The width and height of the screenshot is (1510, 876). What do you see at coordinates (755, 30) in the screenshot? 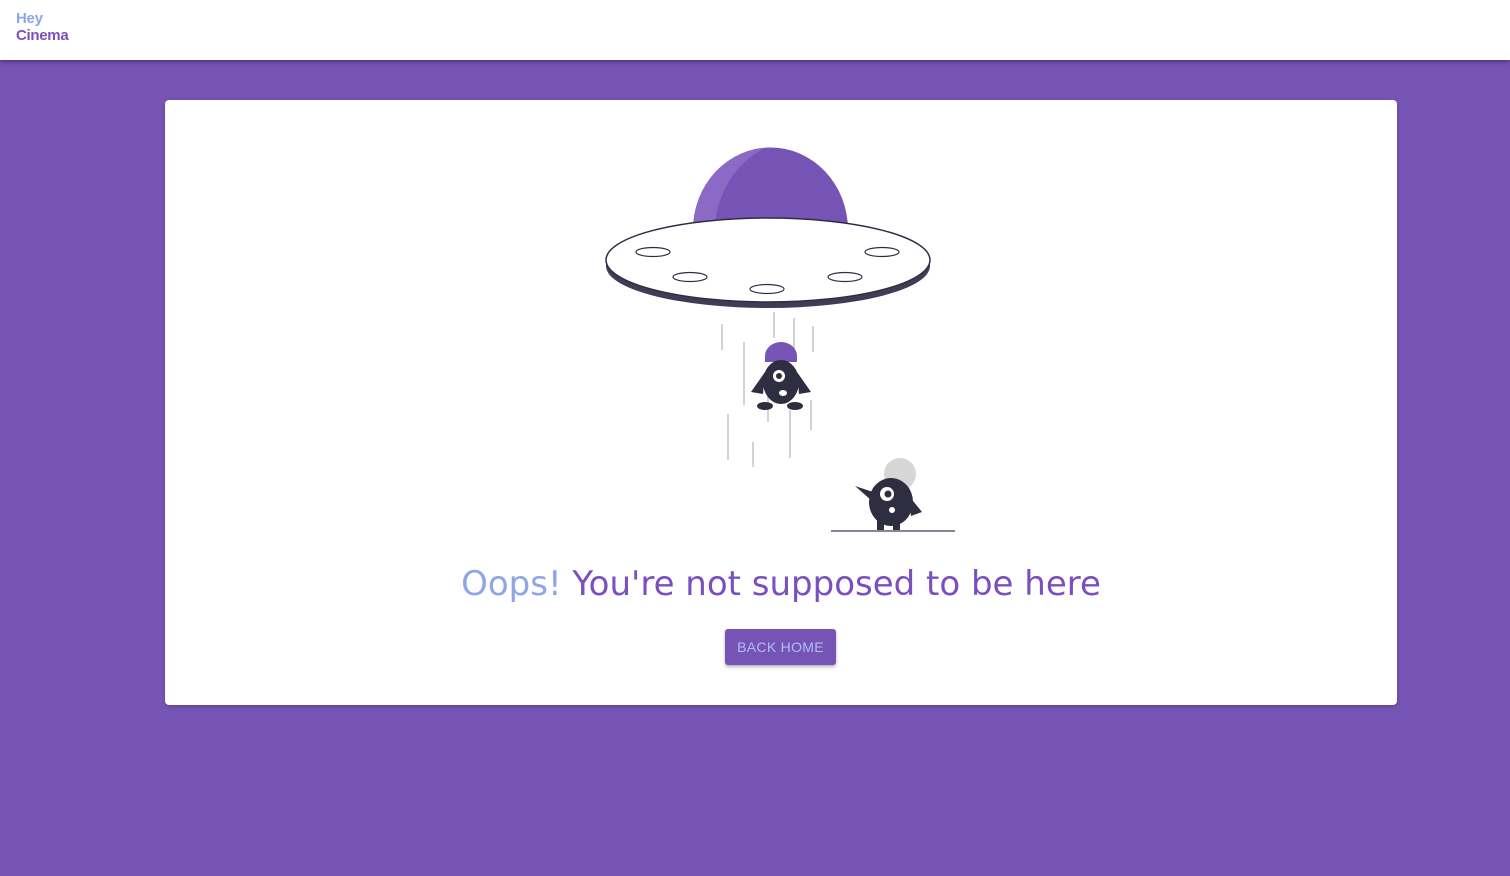
I see `top-app-bar: Hey Cinema` at bounding box center [755, 30].